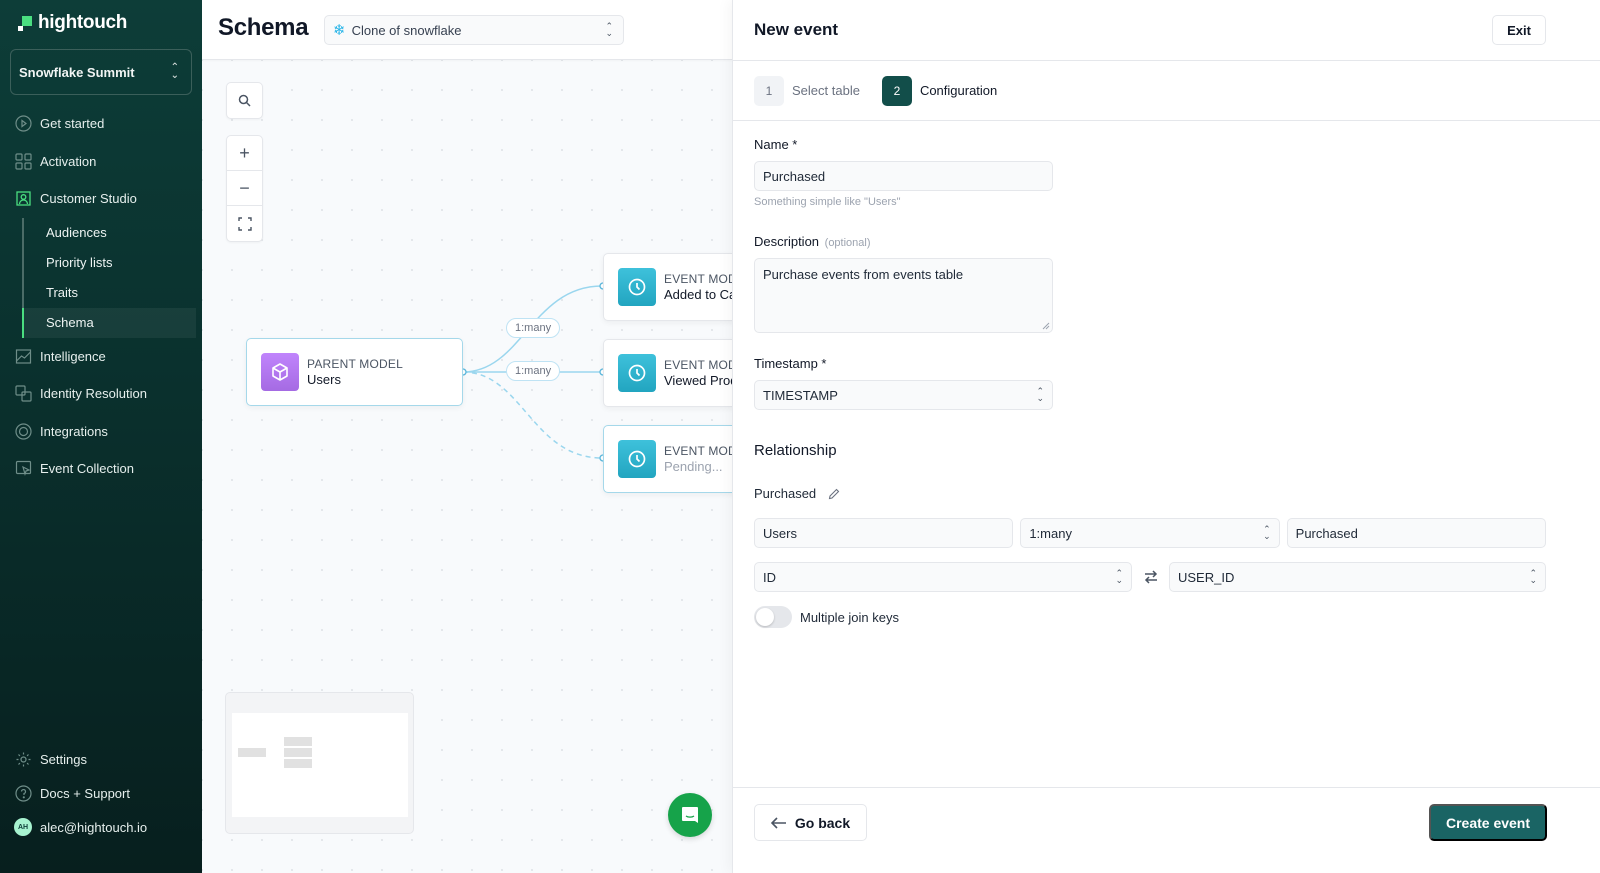 This screenshot has height=873, width=1600. Describe the element at coordinates (85, 793) in the screenshot. I see `sidebar-item-label: Docs + Support` at that location.